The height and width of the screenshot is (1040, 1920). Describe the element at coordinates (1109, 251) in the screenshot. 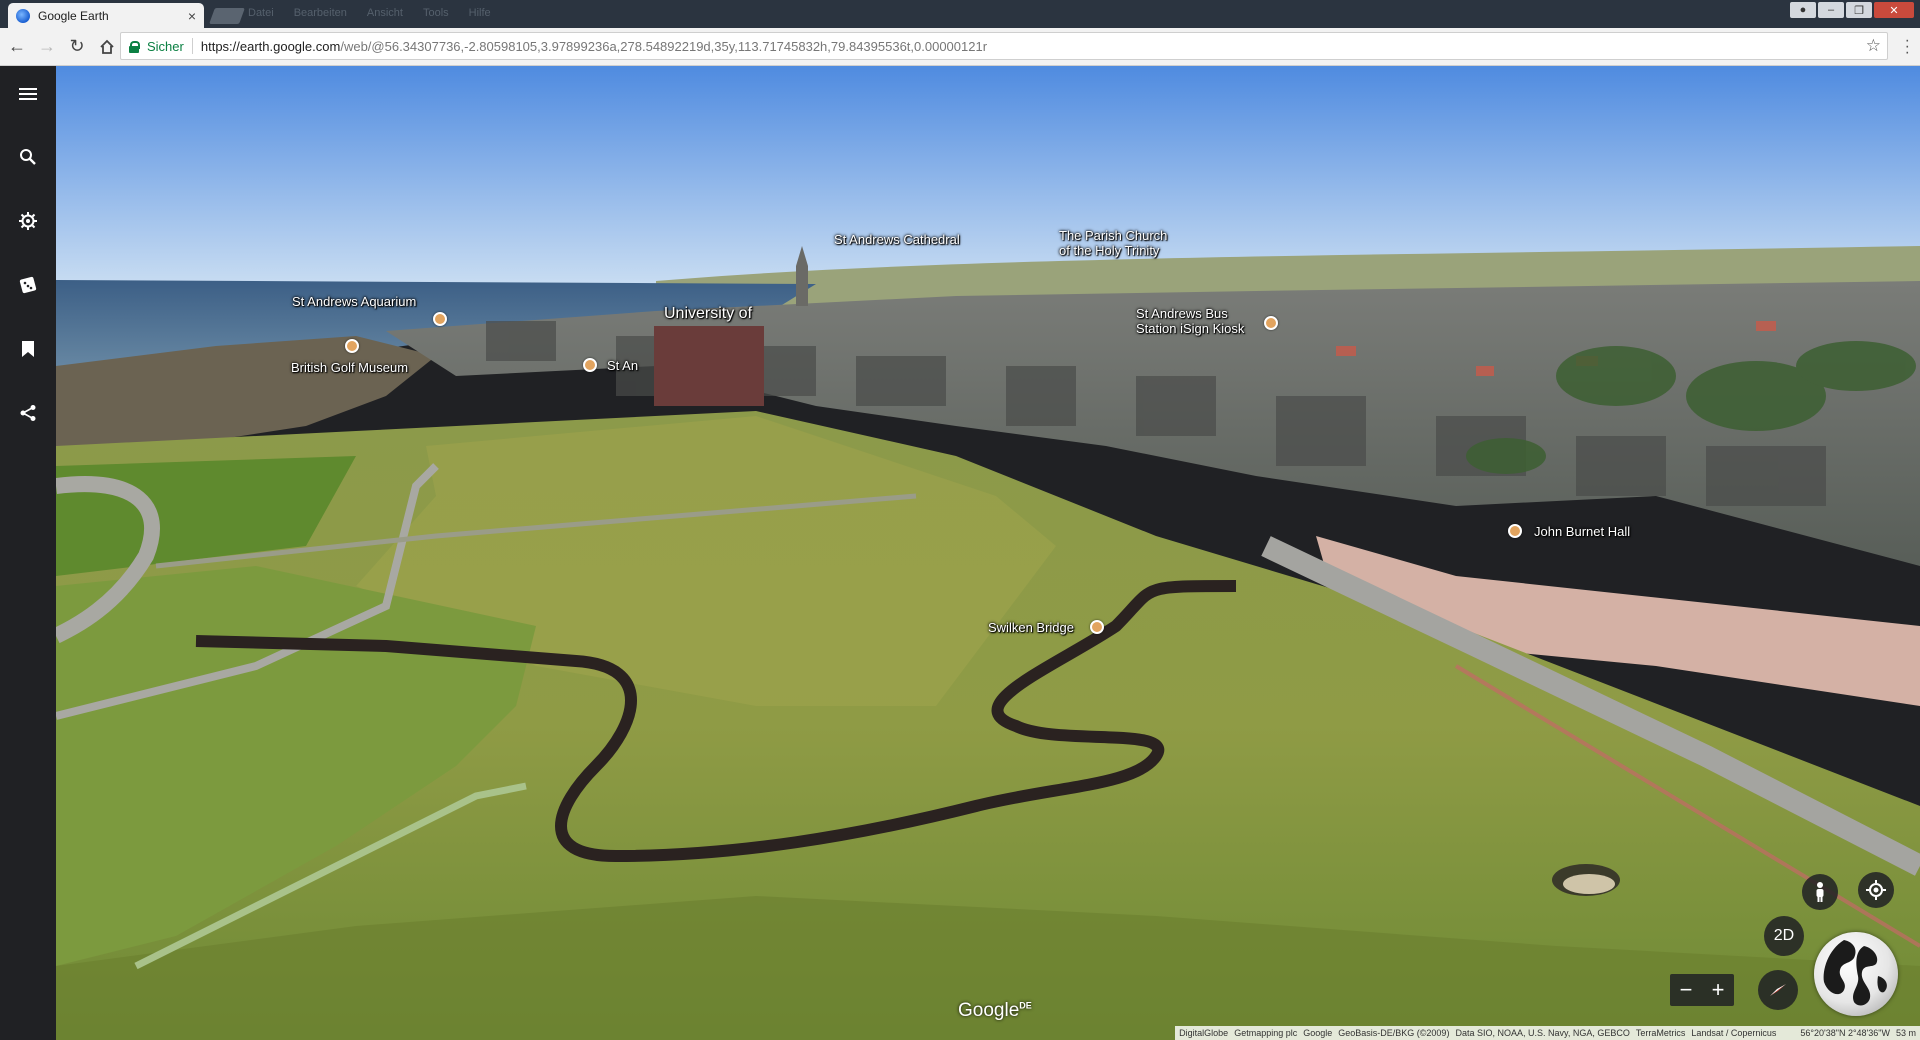

I see `place-label-parish-church-line2: of the Holy Trinity` at that location.